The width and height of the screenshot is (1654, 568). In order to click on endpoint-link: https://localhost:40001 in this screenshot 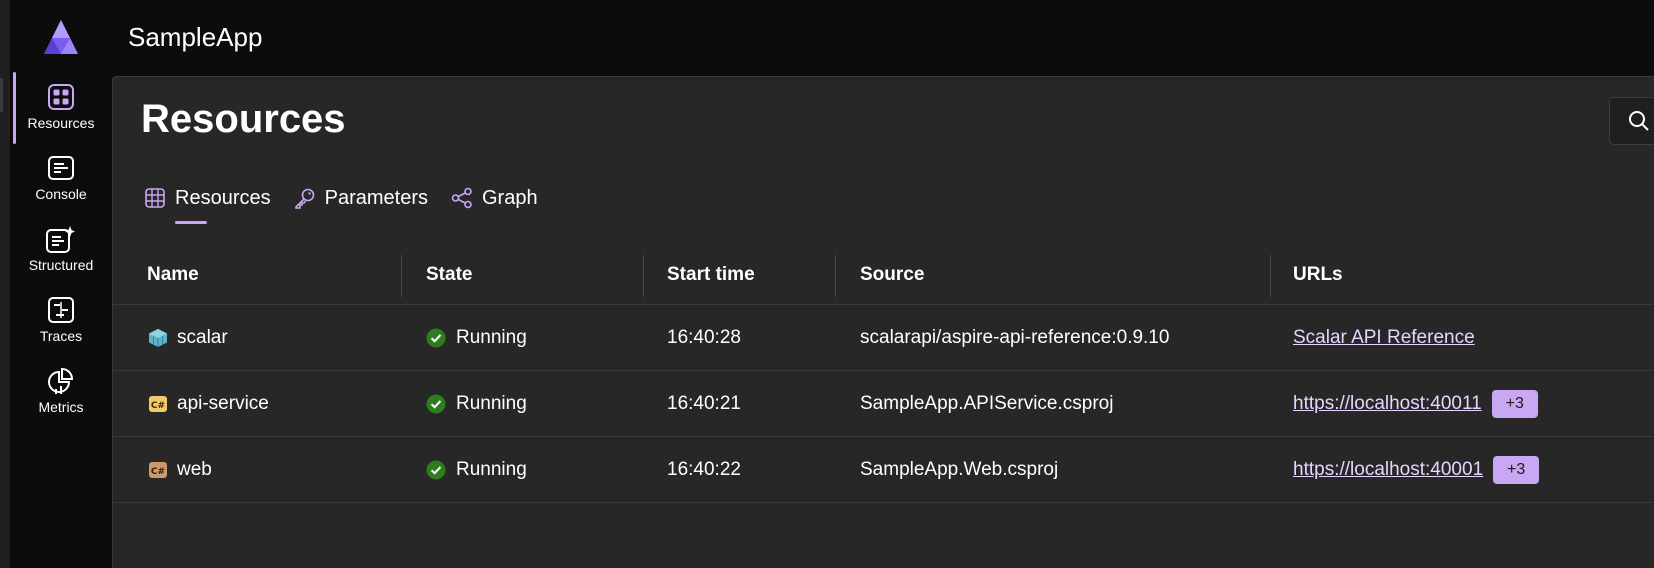, I will do `click(1388, 470)`.